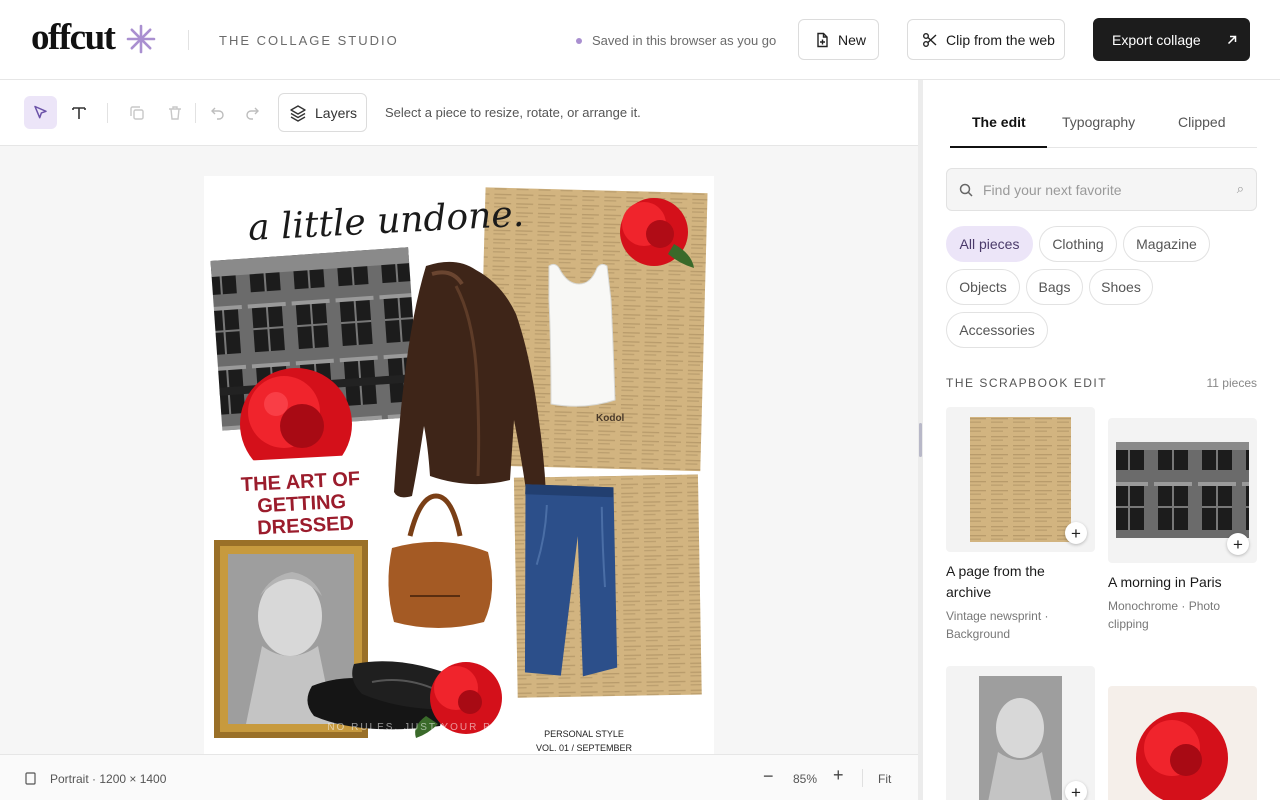 The image size is (1280, 800). I want to click on bust-thumb, so click(1020, 738).